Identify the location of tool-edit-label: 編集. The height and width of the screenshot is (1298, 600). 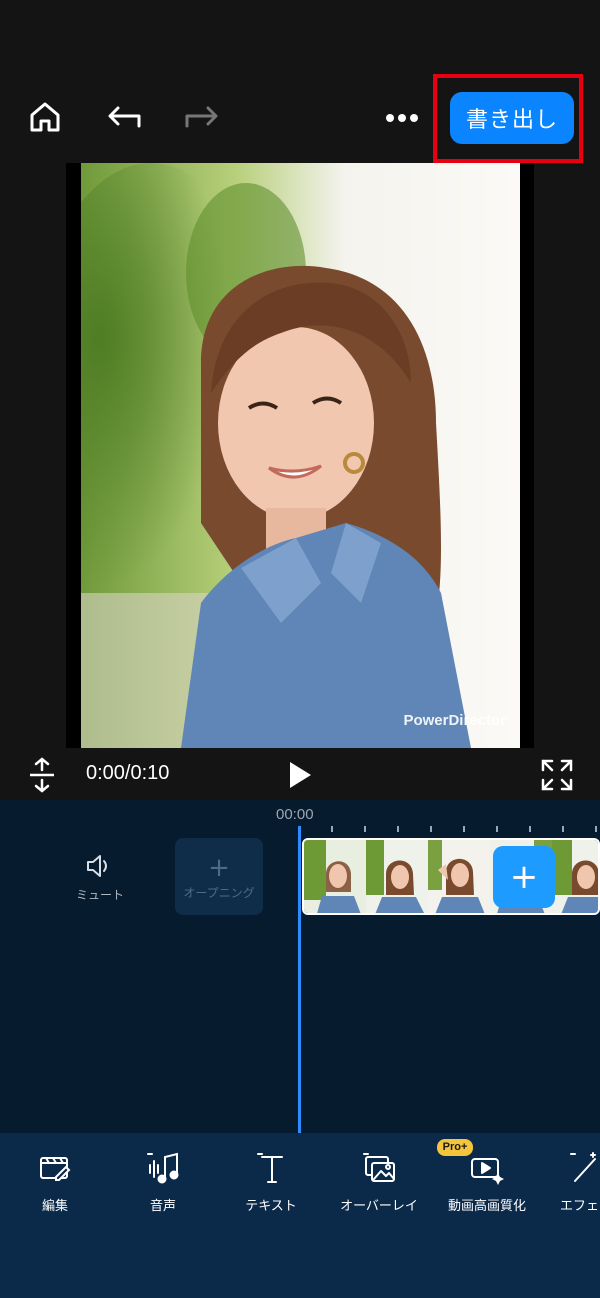
(54, 1206).